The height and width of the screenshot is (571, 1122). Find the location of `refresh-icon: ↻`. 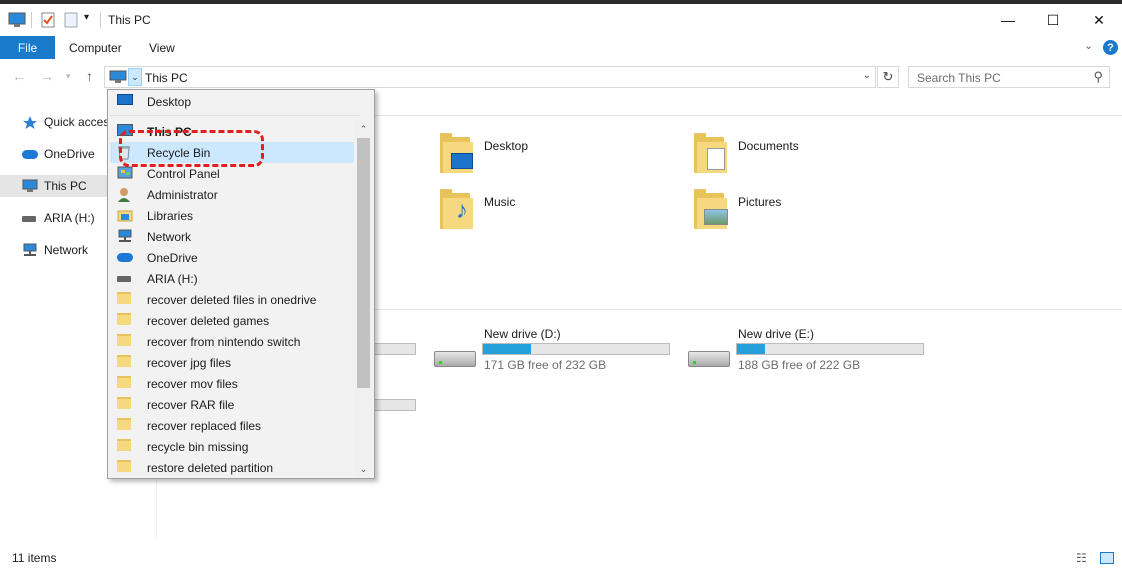

refresh-icon: ↻ is located at coordinates (888, 76).